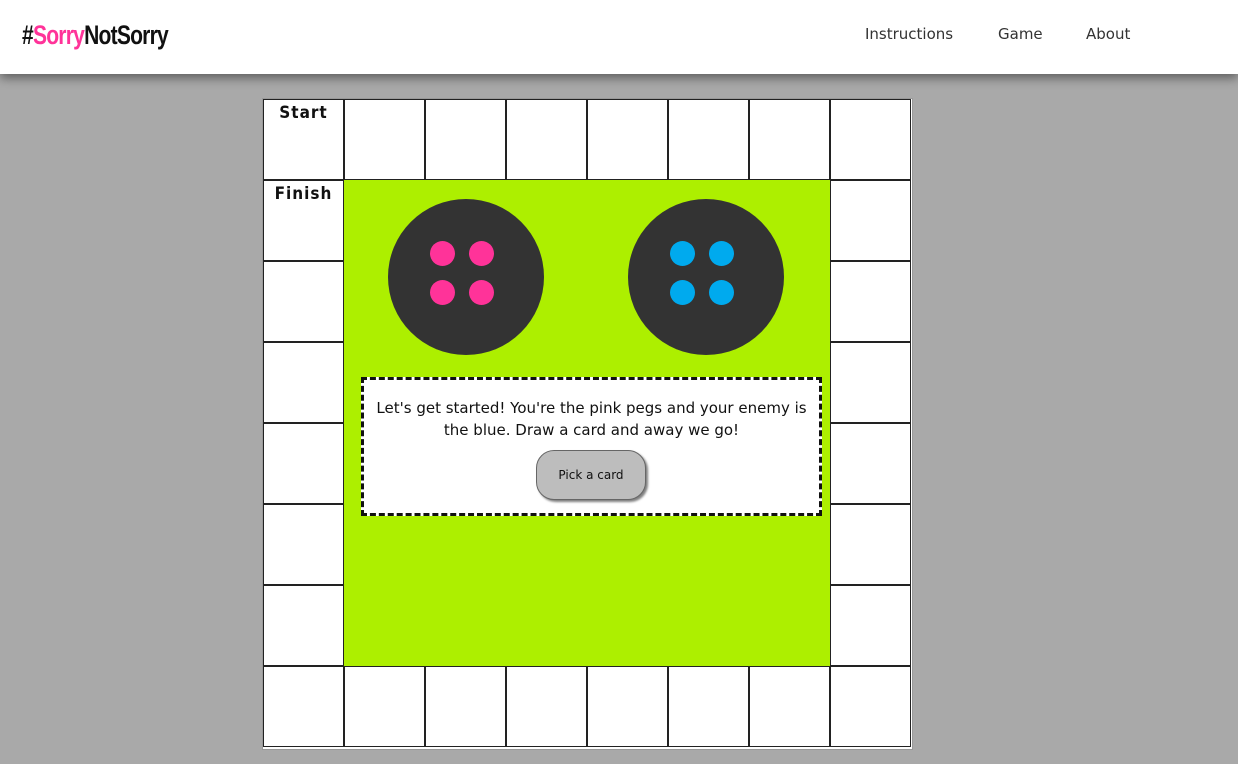 The height and width of the screenshot is (764, 1238). Describe the element at coordinates (619, 37) in the screenshot. I see `navbar: #SorryNotSorry Instructions Game About` at that location.